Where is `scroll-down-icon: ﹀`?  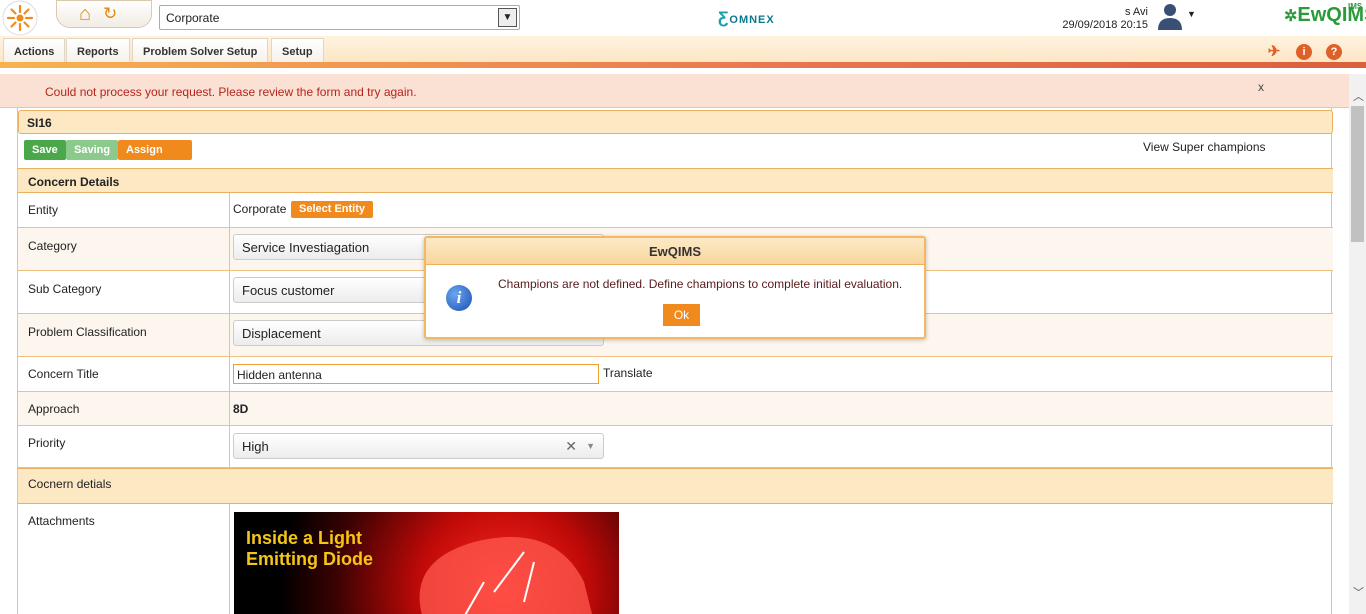 scroll-down-icon: ﹀ is located at coordinates (1358, 592).